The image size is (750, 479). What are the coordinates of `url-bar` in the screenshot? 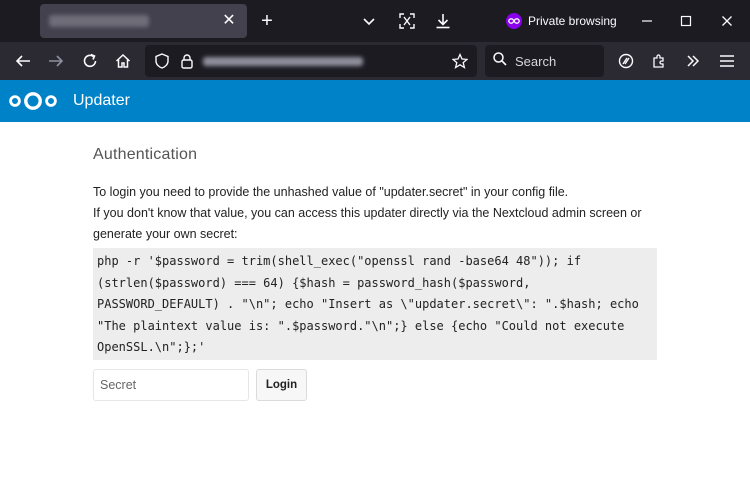 It's located at (311, 61).